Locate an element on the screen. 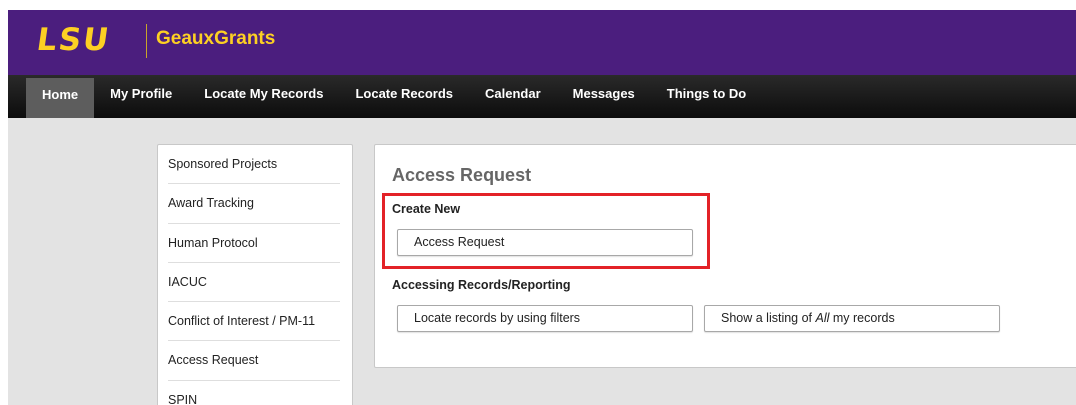 Image resolution: width=1076 pixels, height=405 pixels. listing-emphasis: All is located at coordinates (822, 318).